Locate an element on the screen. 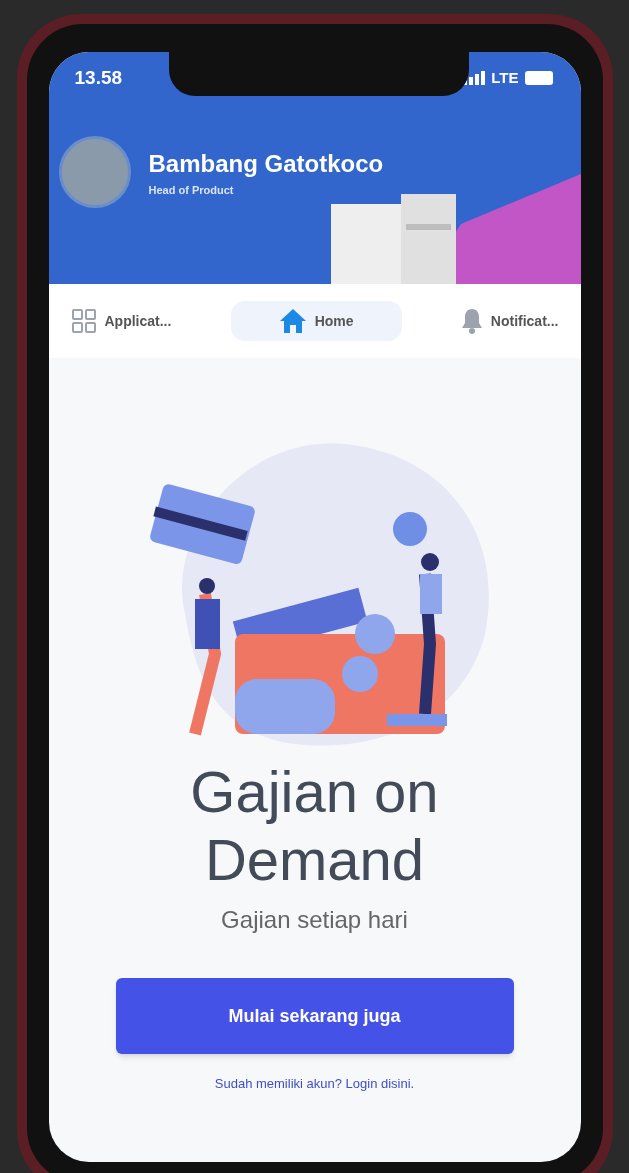  signal-icon is located at coordinates (474, 78).